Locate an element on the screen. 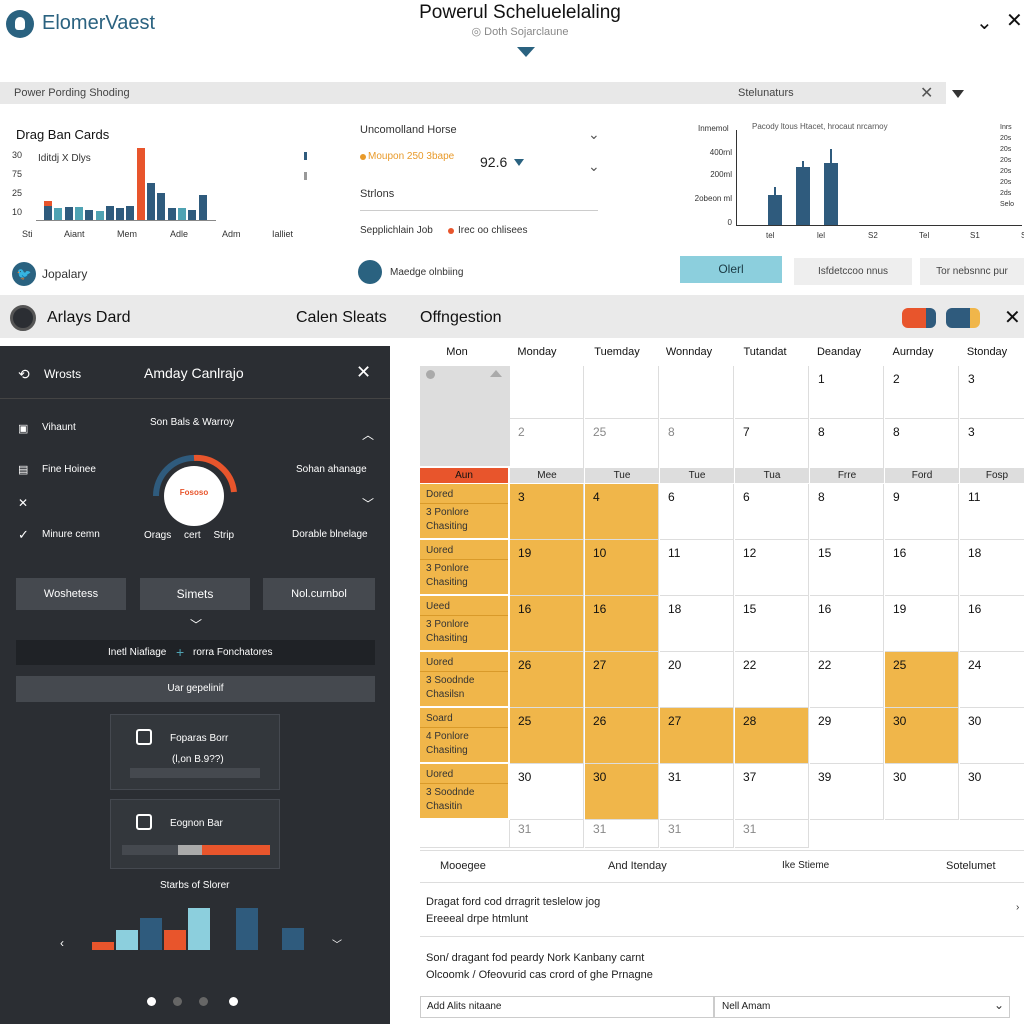 Image resolution: width=1024 pixels, height=1024 pixels. calendar-cell: 39 is located at coordinates (847, 792).